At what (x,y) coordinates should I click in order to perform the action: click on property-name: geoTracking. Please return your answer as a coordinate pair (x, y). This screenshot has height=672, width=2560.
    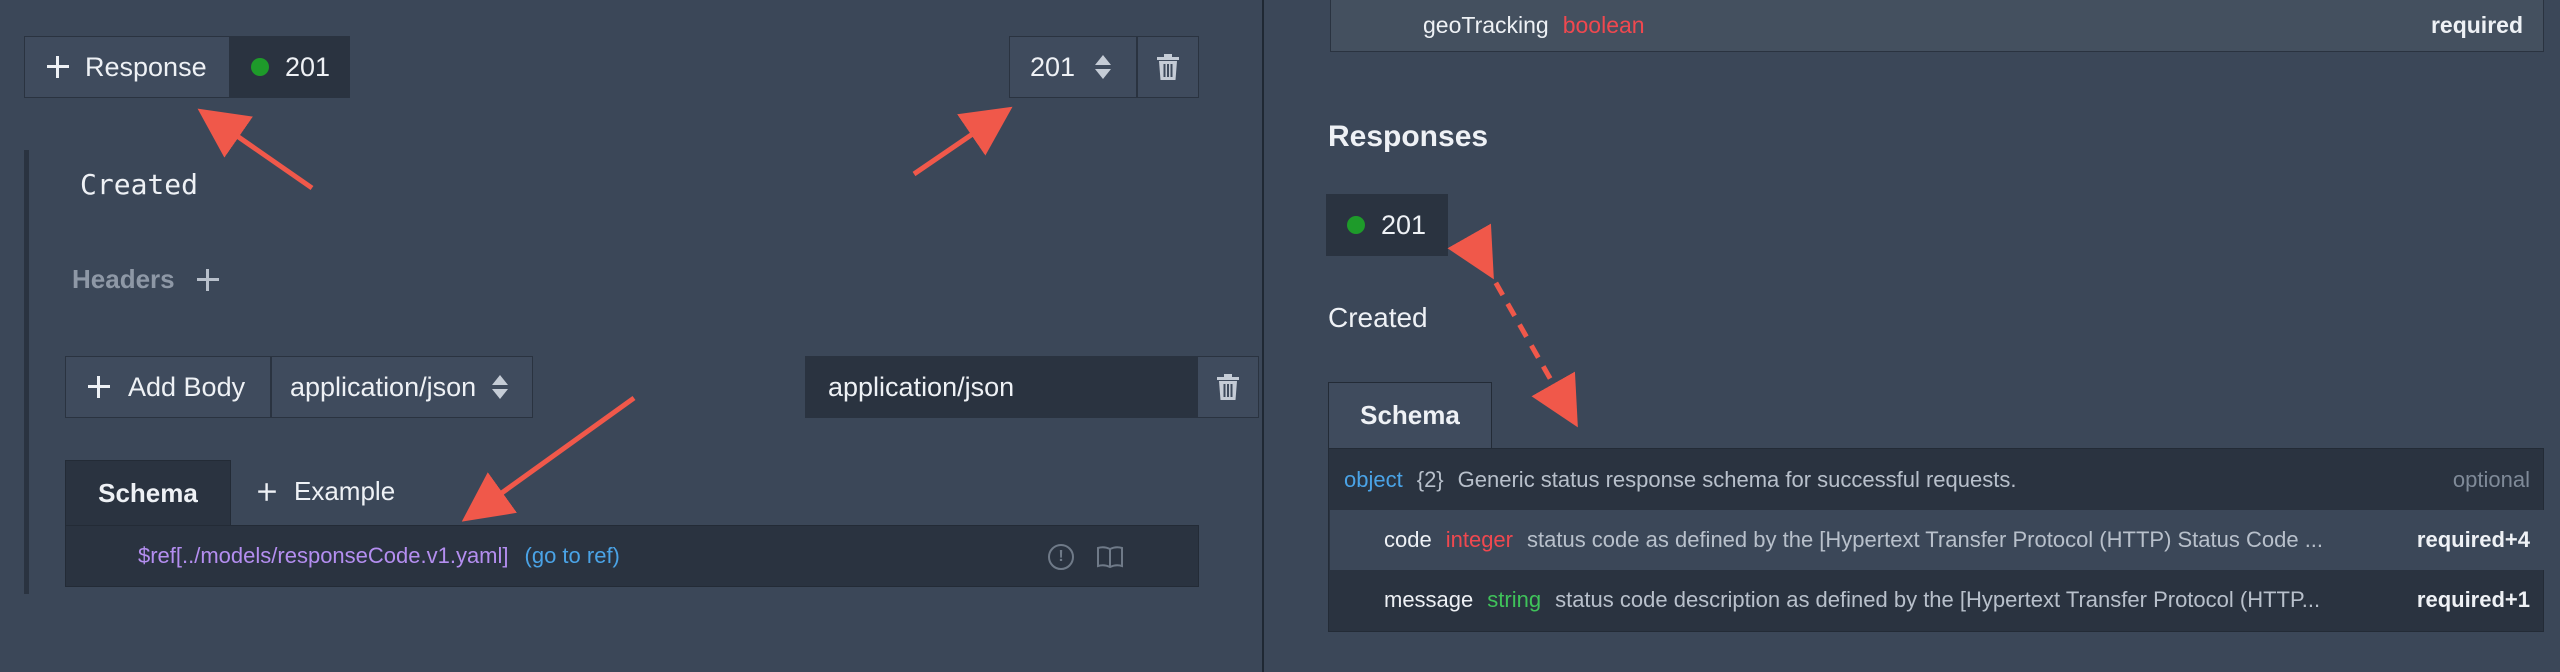
    Looking at the image, I should click on (1486, 25).